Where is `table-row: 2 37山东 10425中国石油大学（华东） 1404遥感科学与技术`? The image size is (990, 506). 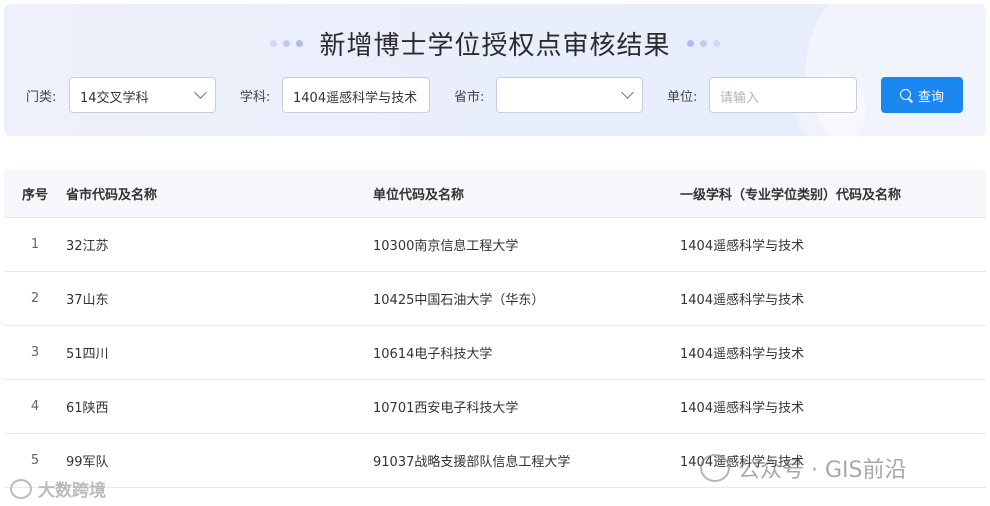 table-row: 2 37山东 10425中国石油大学（华东） 1404遥感科学与技术 is located at coordinates (495, 299).